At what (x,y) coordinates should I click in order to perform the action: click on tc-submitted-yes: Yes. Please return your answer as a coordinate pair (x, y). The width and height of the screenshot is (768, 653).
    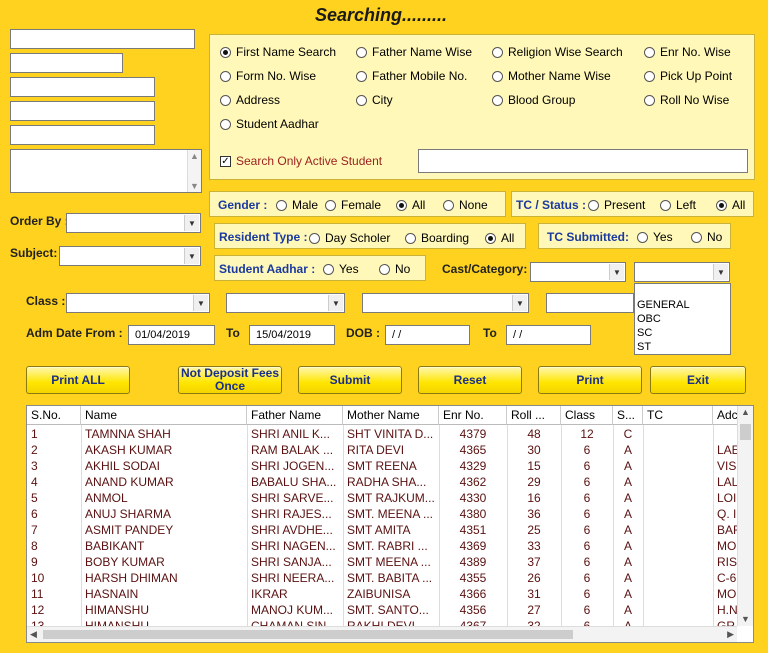
    Looking at the image, I should click on (655, 237).